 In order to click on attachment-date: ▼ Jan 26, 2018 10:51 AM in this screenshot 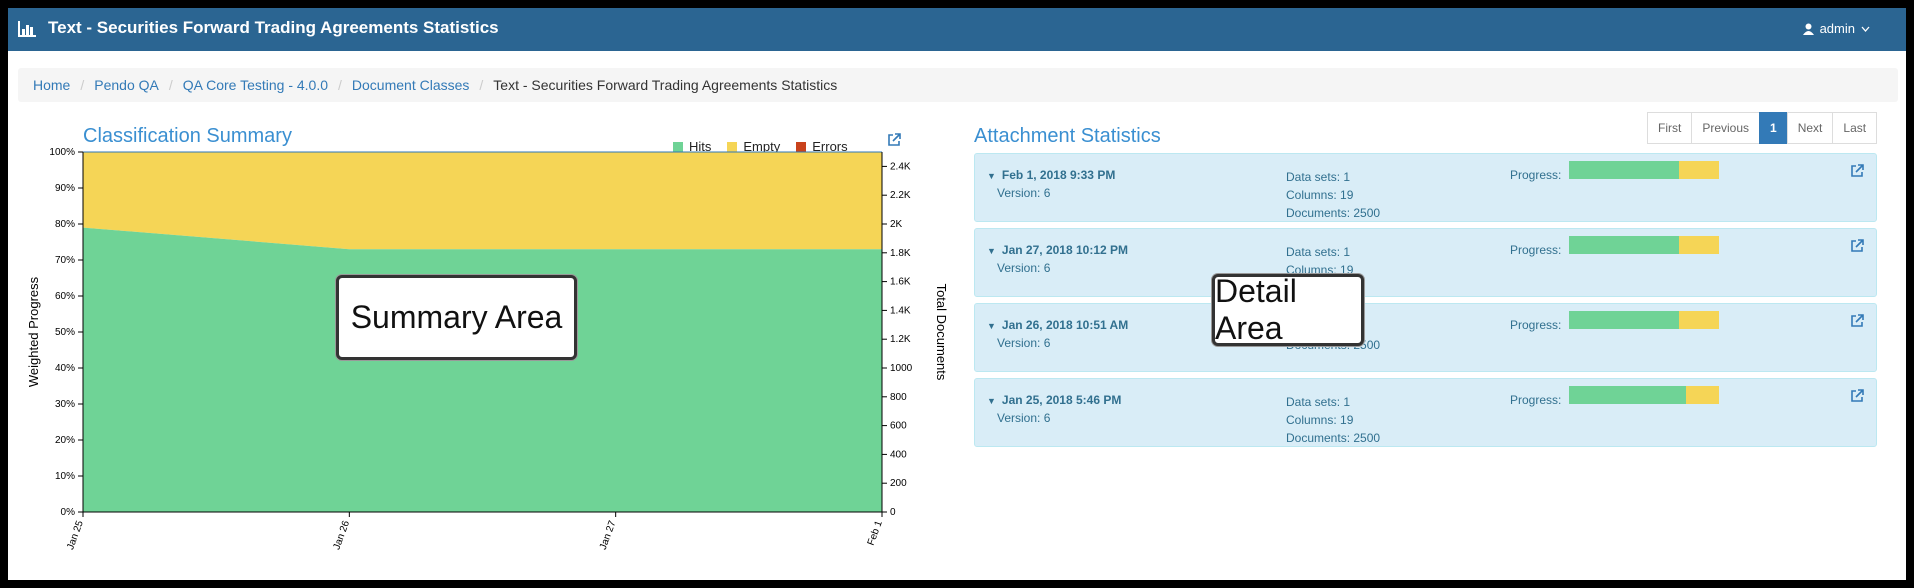, I will do `click(1057, 325)`.